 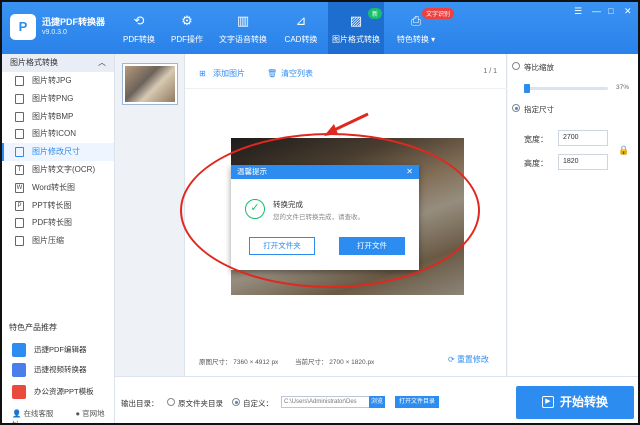 What do you see at coordinates (202, 73) in the screenshot?
I see `add-image-icon: ⊞` at bounding box center [202, 73].